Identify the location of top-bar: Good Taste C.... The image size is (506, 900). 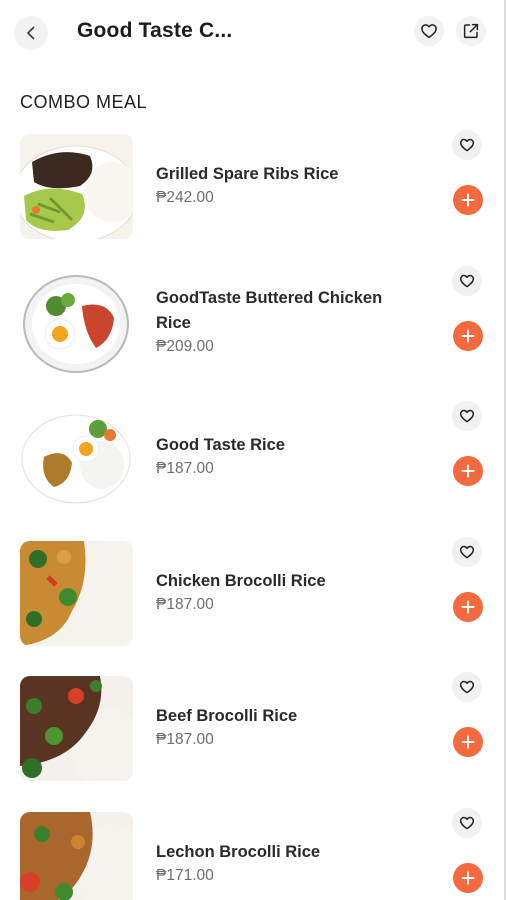
(253, 33).